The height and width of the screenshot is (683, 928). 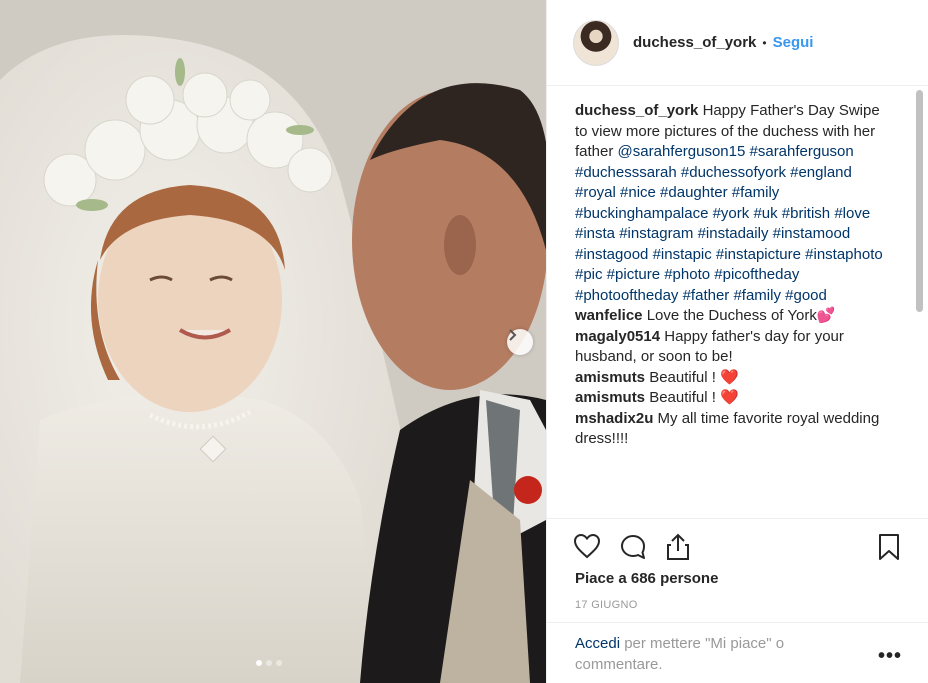 I want to click on comment-text: Love the Duchess of York💕, so click(x=741, y=315).